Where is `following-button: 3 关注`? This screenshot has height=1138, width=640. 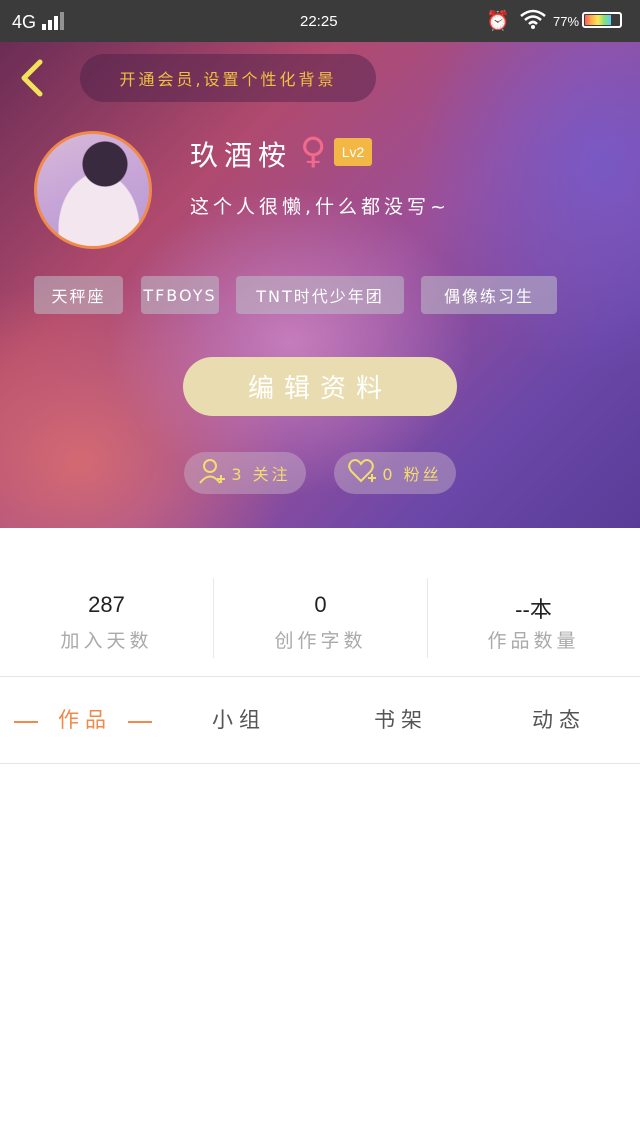 following-button: 3 关注 is located at coordinates (245, 473).